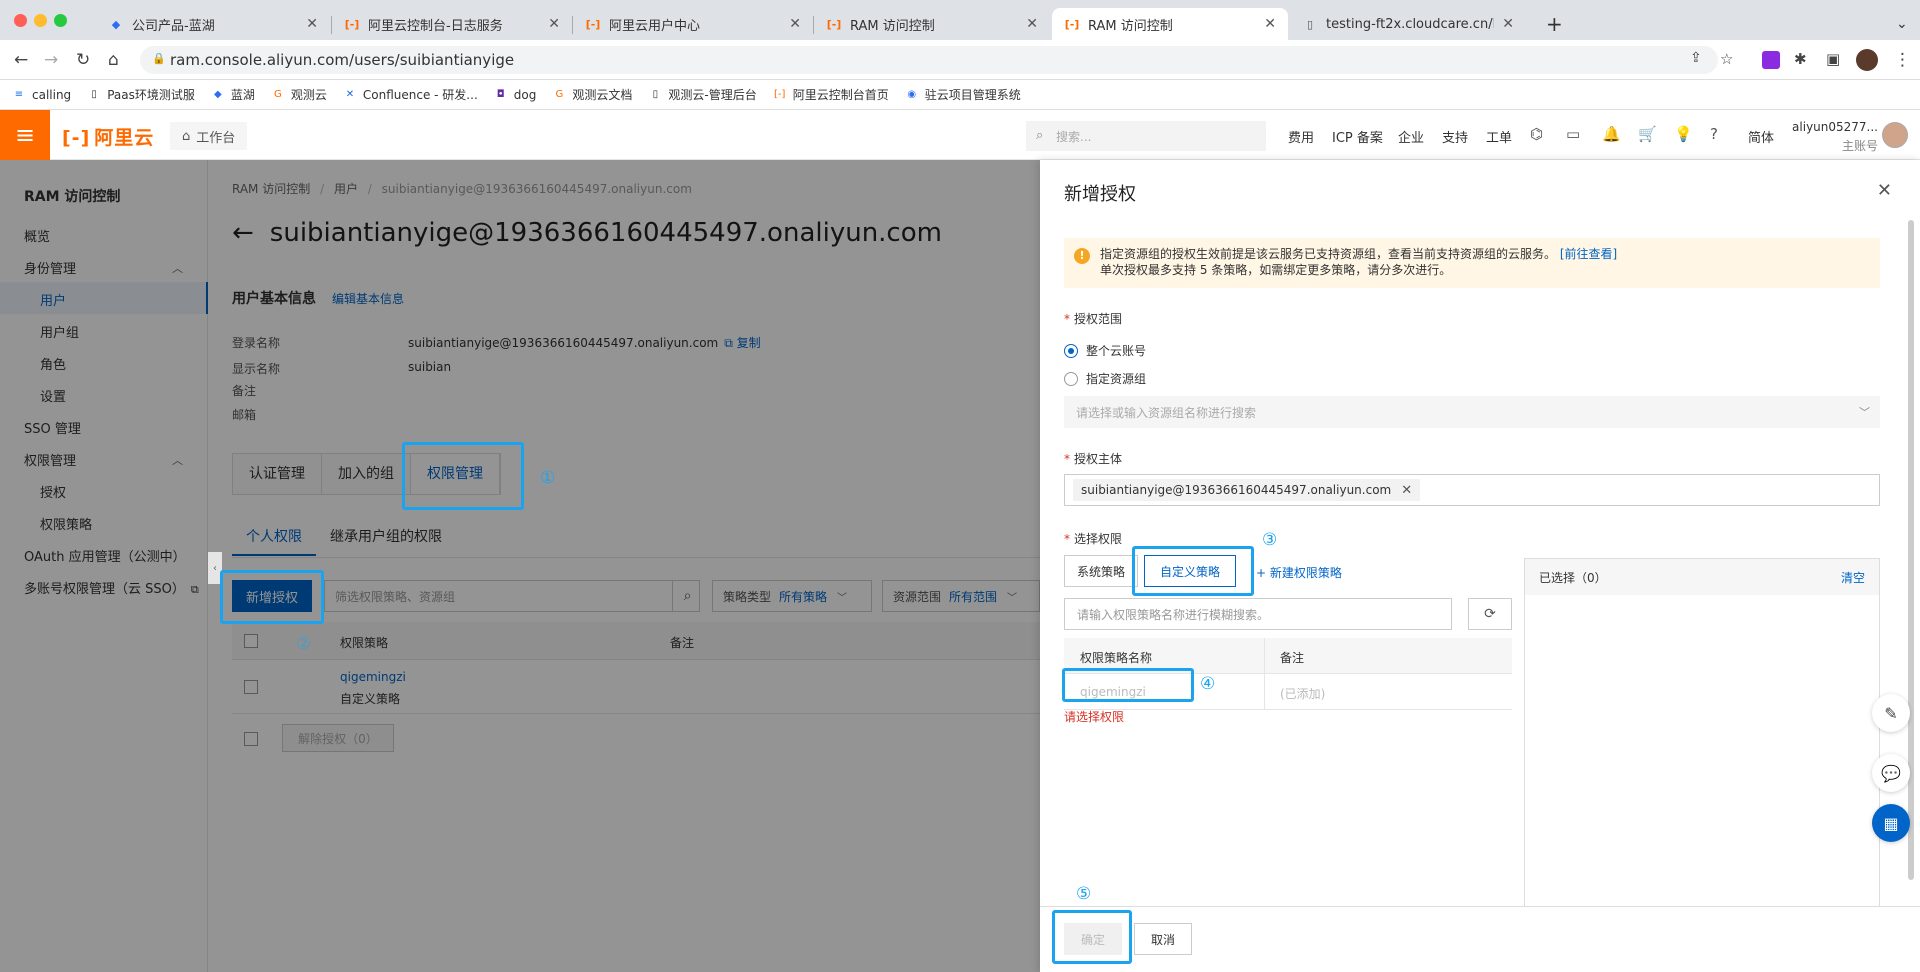  What do you see at coordinates (1551, 24) in the screenshot?
I see `new-tab-button: +` at bounding box center [1551, 24].